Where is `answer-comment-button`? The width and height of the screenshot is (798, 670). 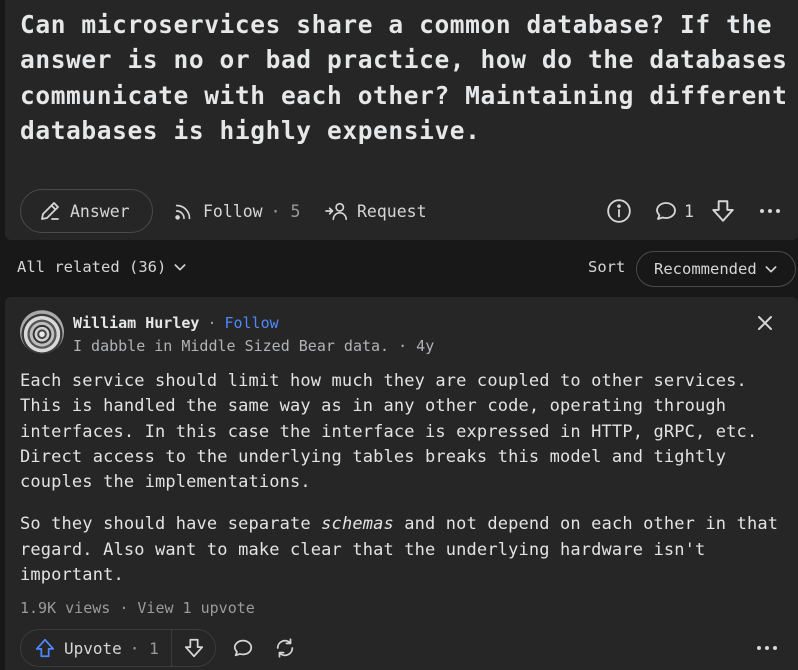
answer-comment-button is located at coordinates (243, 648).